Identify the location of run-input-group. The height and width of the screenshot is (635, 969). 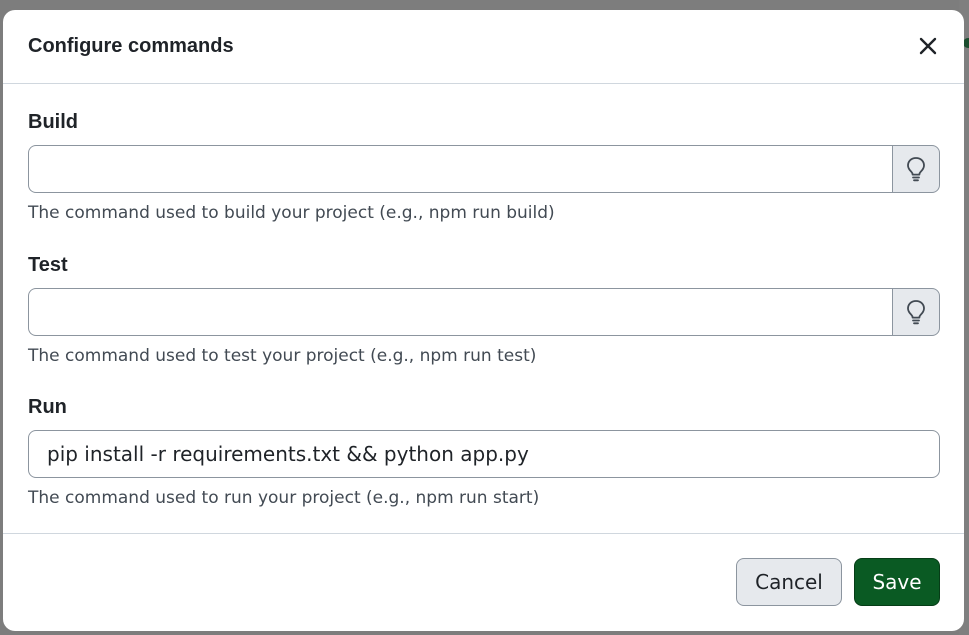
(484, 454).